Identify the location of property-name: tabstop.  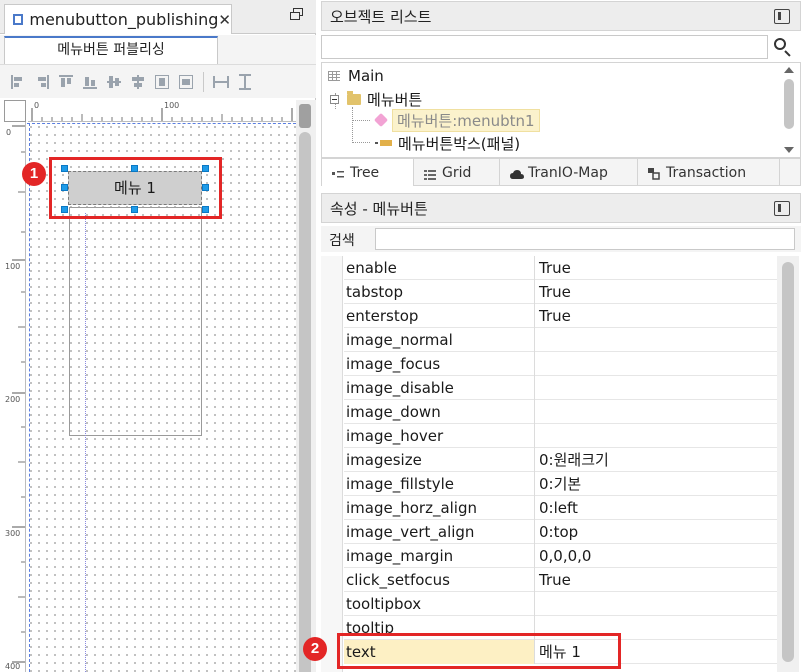
(439, 292).